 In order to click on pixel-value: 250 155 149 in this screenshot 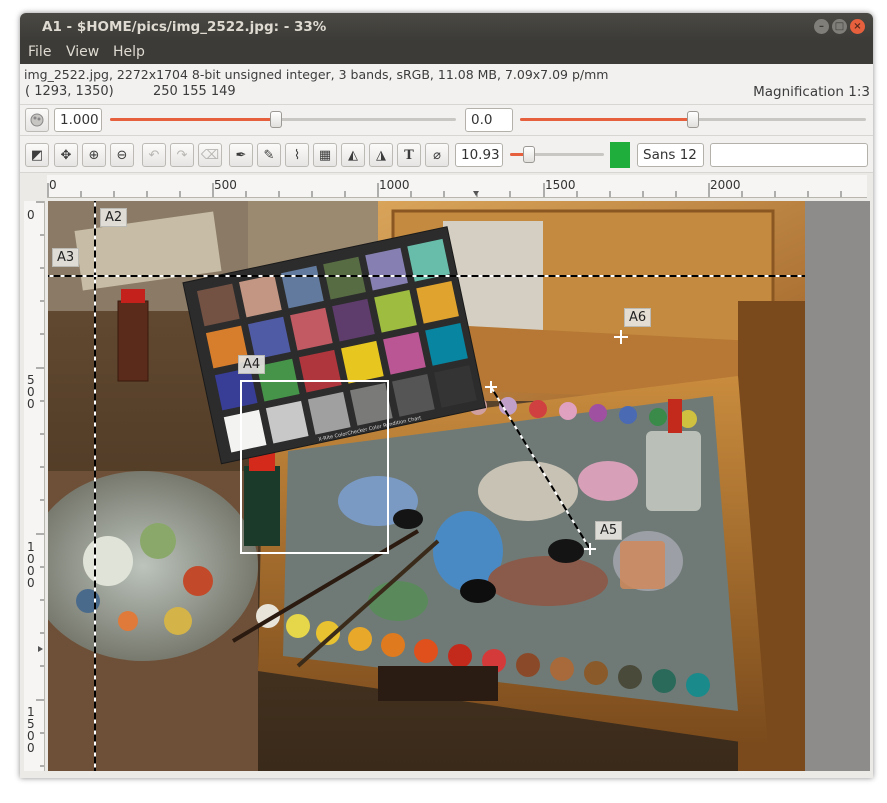, I will do `click(194, 91)`.